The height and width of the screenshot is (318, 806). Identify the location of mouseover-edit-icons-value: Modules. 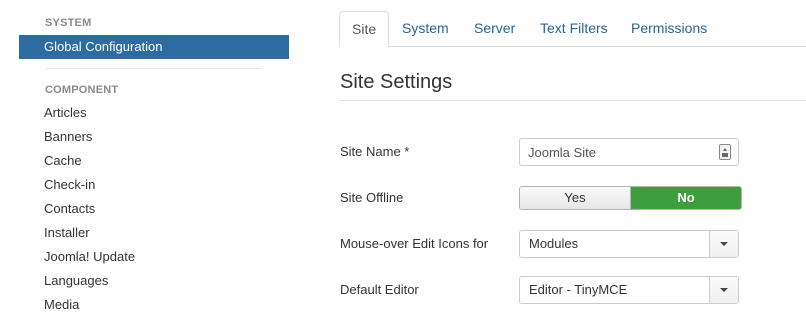
(554, 243).